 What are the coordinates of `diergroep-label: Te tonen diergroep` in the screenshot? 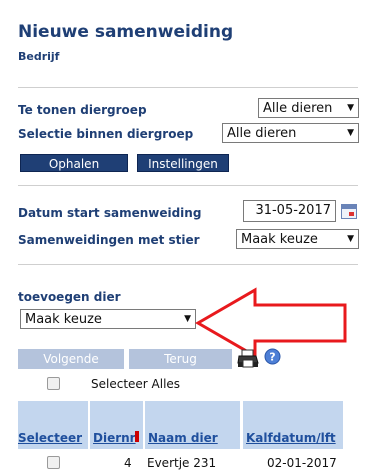 It's located at (82, 110).